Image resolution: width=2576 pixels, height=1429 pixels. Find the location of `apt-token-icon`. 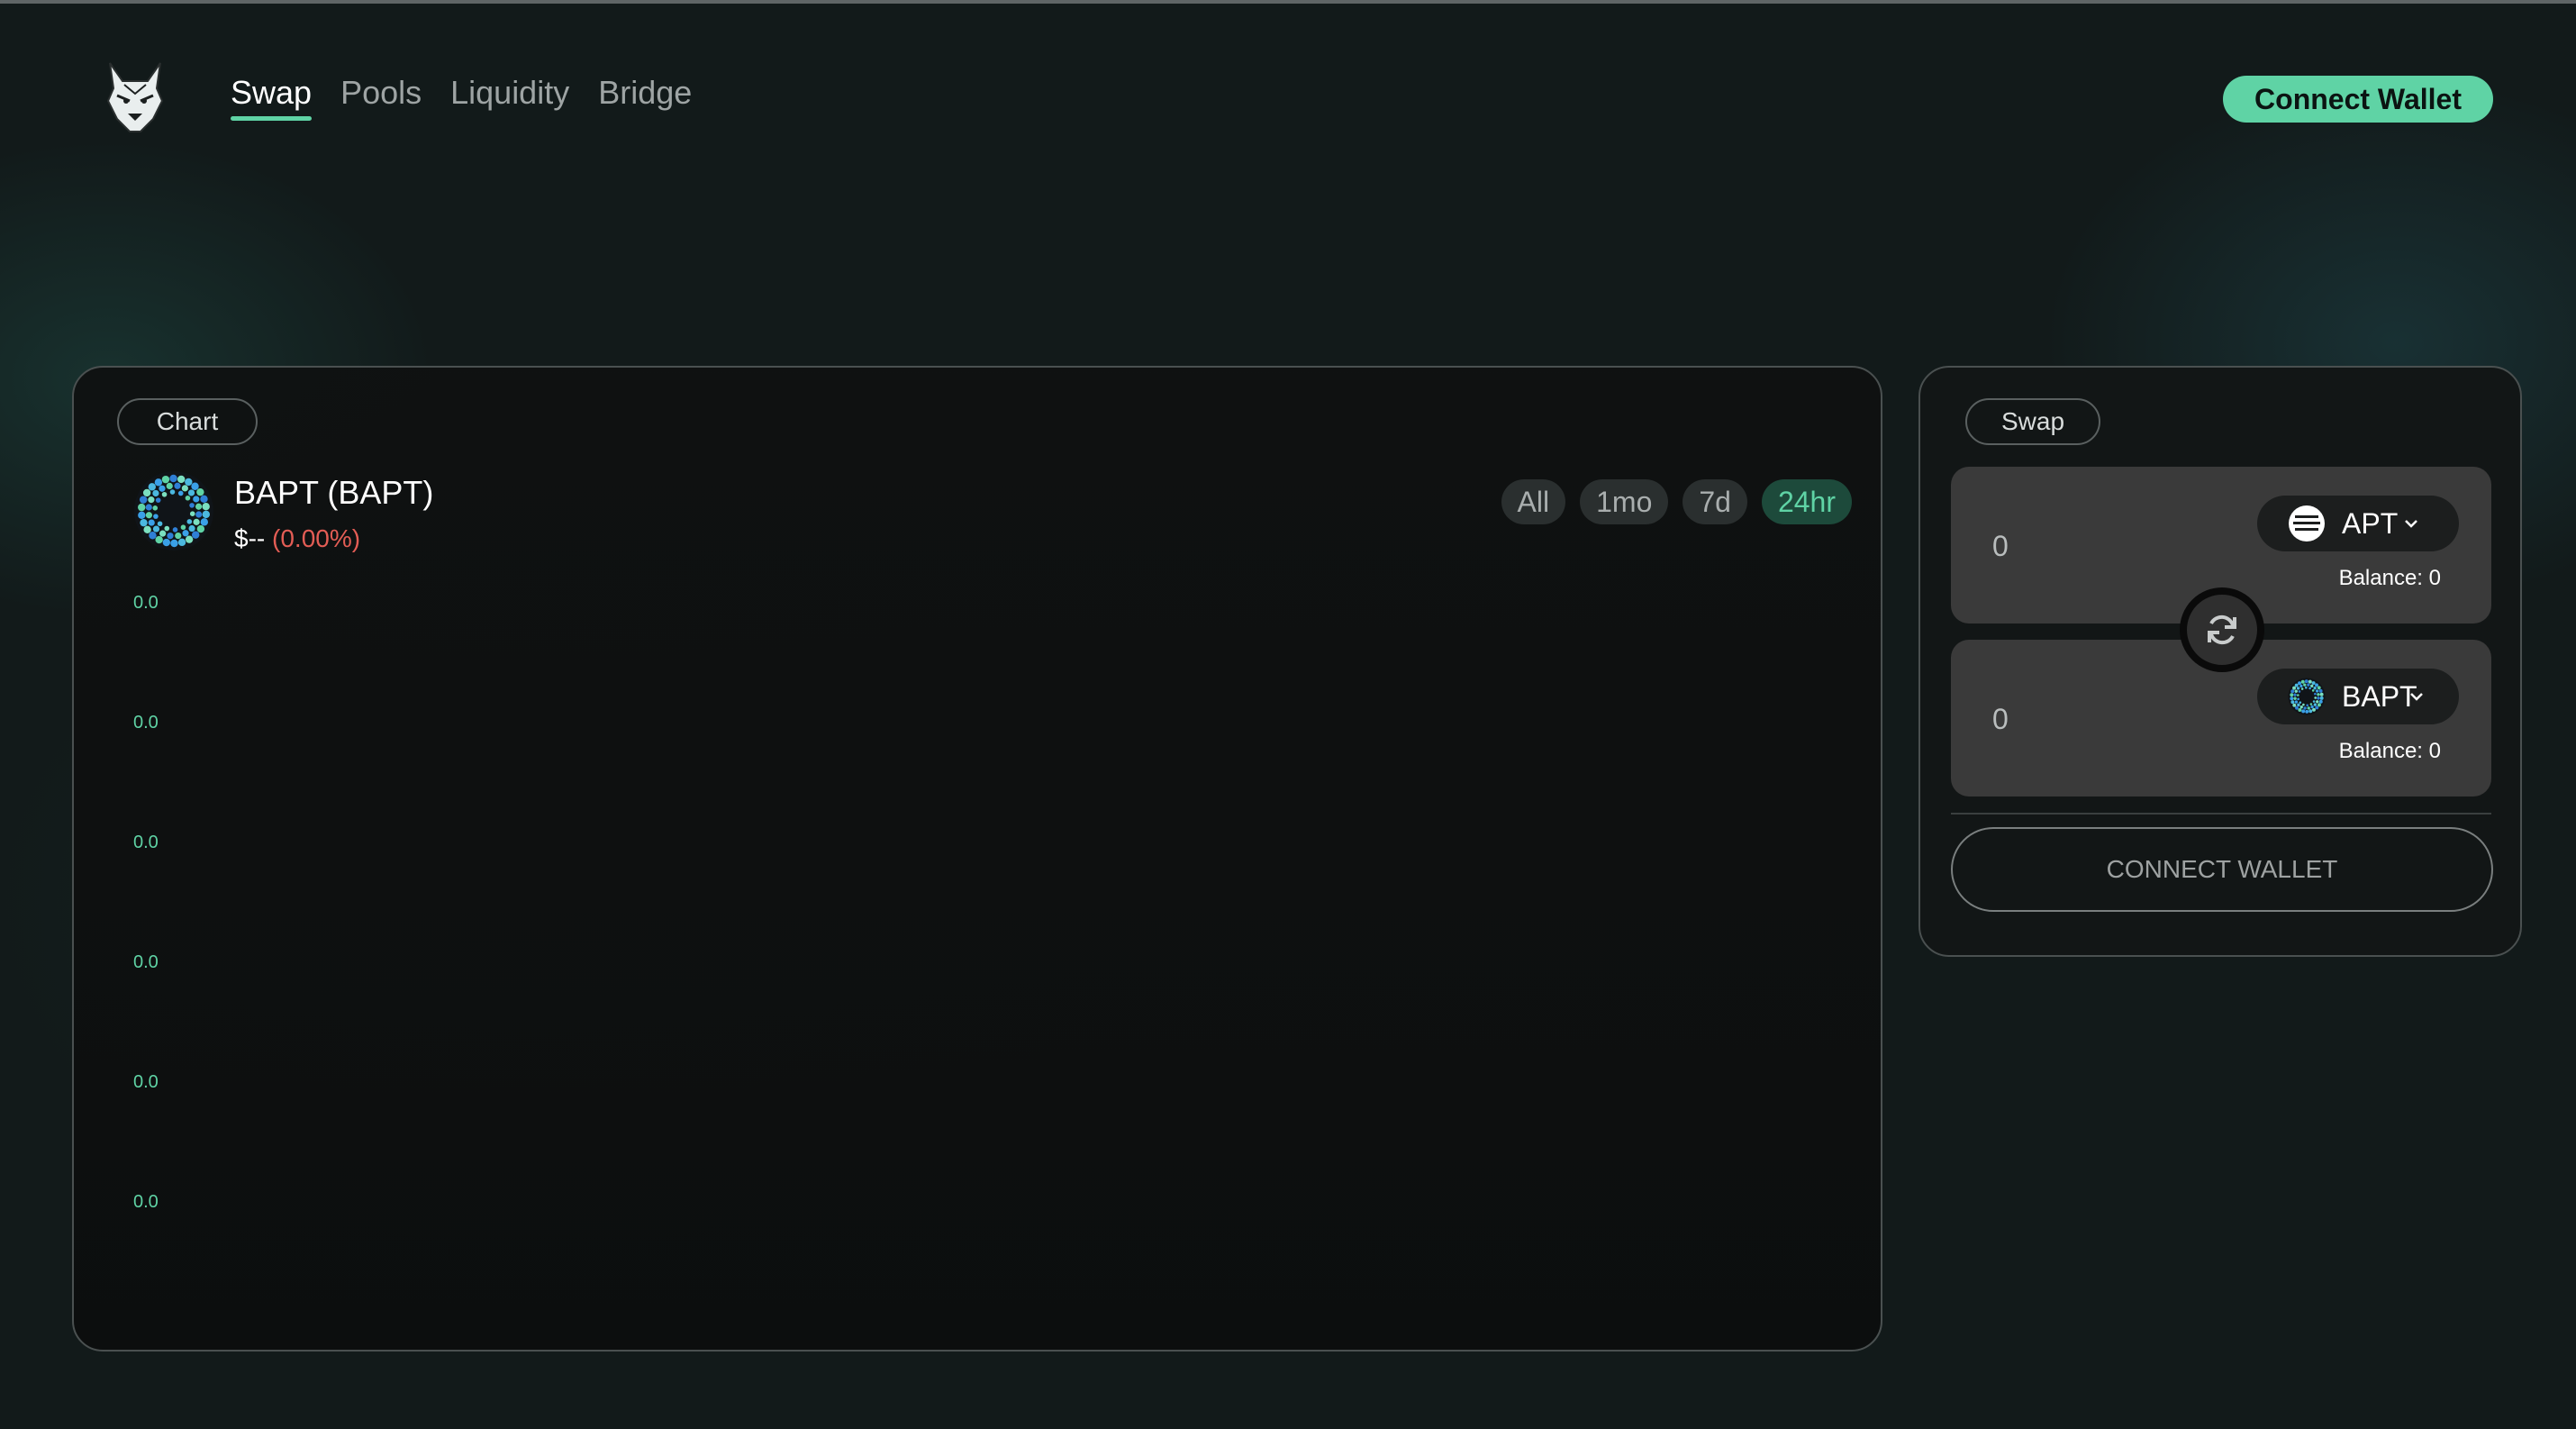

apt-token-icon is located at coordinates (2307, 523).